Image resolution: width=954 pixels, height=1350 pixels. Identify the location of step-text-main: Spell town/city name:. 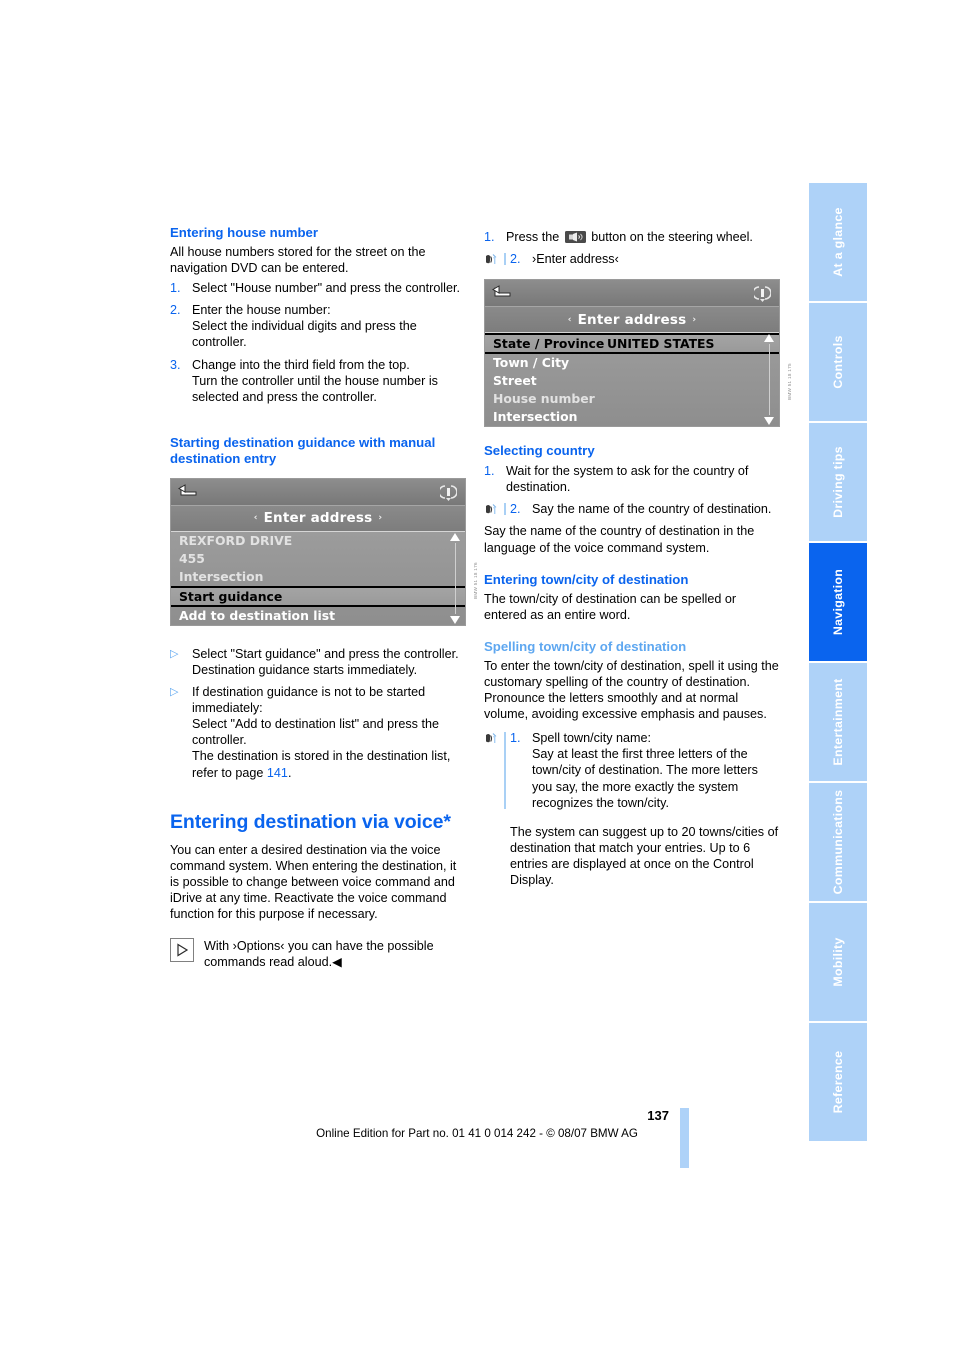
(591, 738).